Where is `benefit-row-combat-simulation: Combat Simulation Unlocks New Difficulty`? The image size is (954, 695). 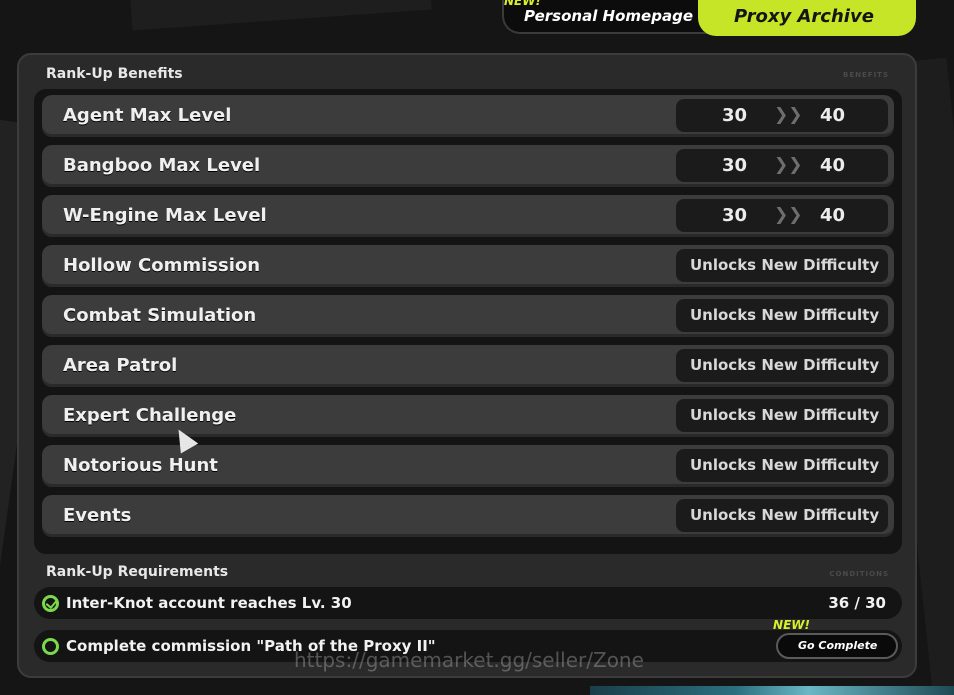 benefit-row-combat-simulation: Combat Simulation Unlocks New Difficulty is located at coordinates (468, 316).